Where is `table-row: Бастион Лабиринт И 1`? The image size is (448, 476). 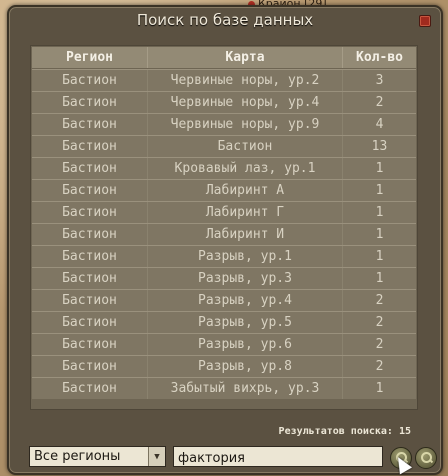
table-row: Бастион Лабиринт И 1 is located at coordinates (224, 234).